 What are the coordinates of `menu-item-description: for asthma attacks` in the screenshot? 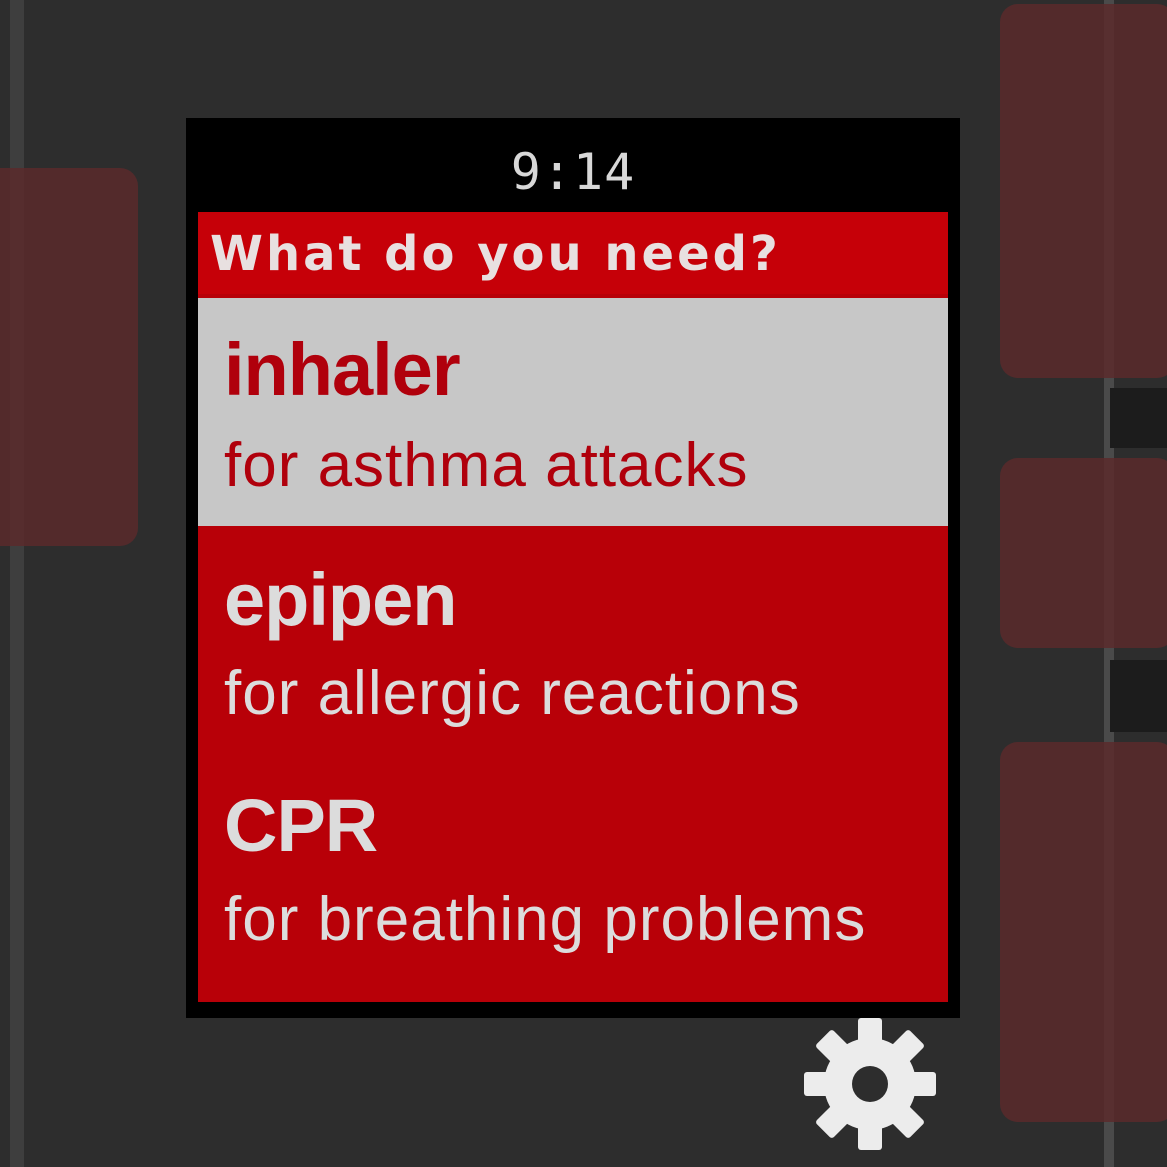 It's located at (486, 465).